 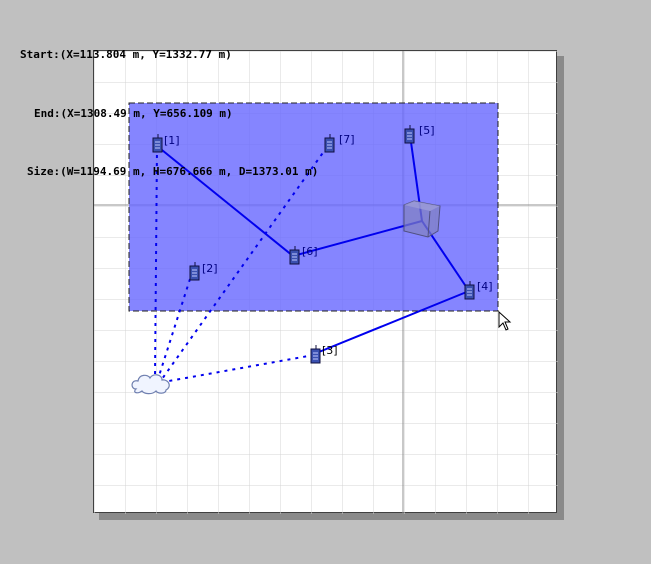 What do you see at coordinates (210, 268) in the screenshot?
I see `node-label: [2]` at bounding box center [210, 268].